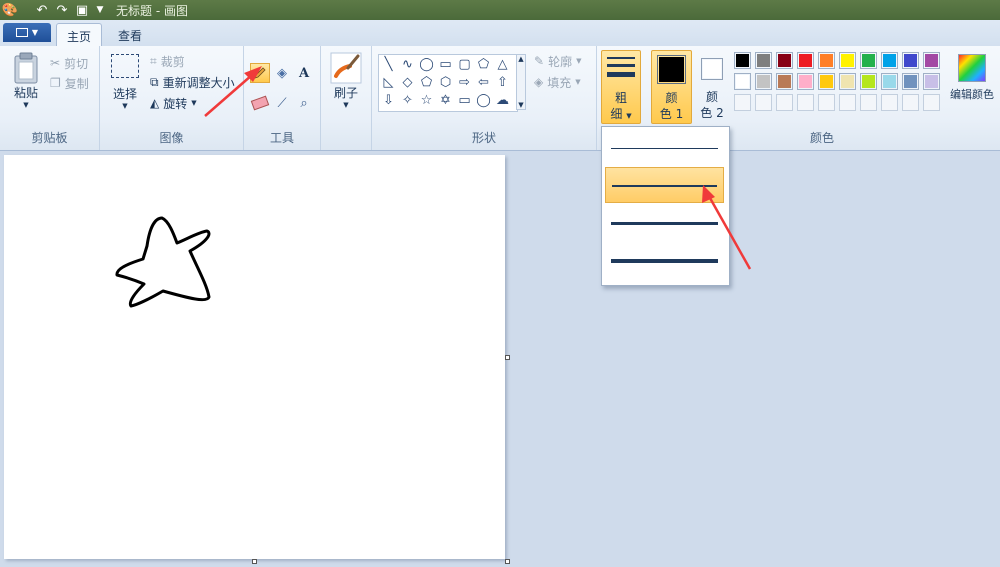  I want to click on fill-button: ◈ 填充 ▼, so click(557, 82).